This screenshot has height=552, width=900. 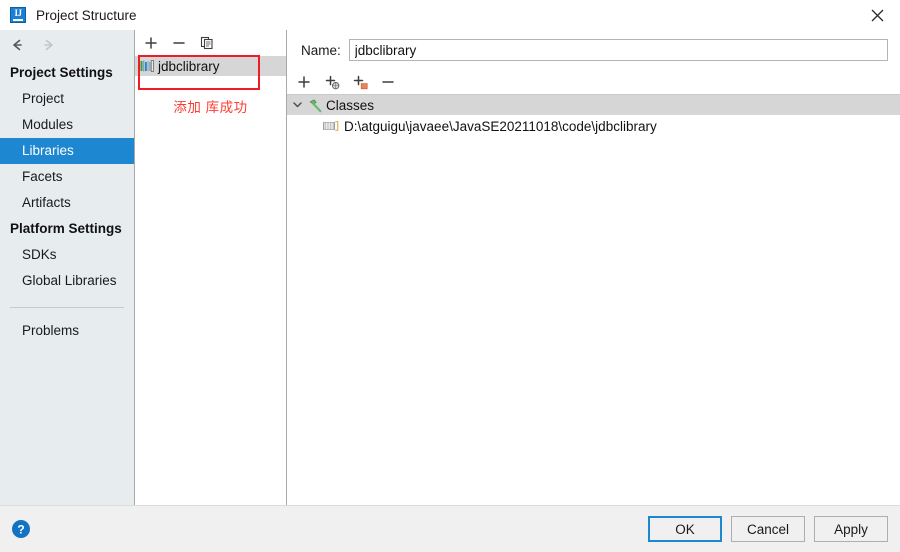 What do you see at coordinates (179, 43) in the screenshot?
I see `remove-library-button` at bounding box center [179, 43].